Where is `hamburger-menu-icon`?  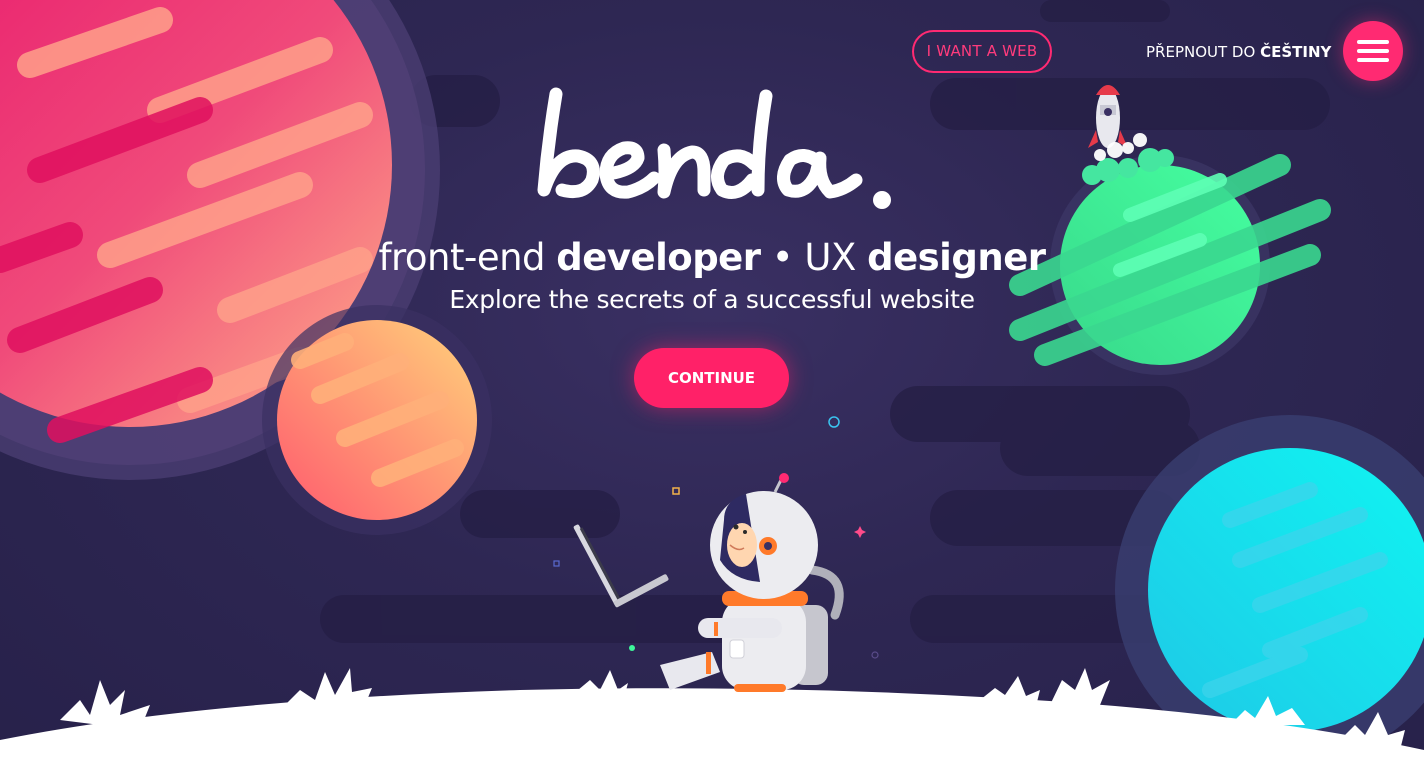 hamburger-menu-icon is located at coordinates (1373, 51).